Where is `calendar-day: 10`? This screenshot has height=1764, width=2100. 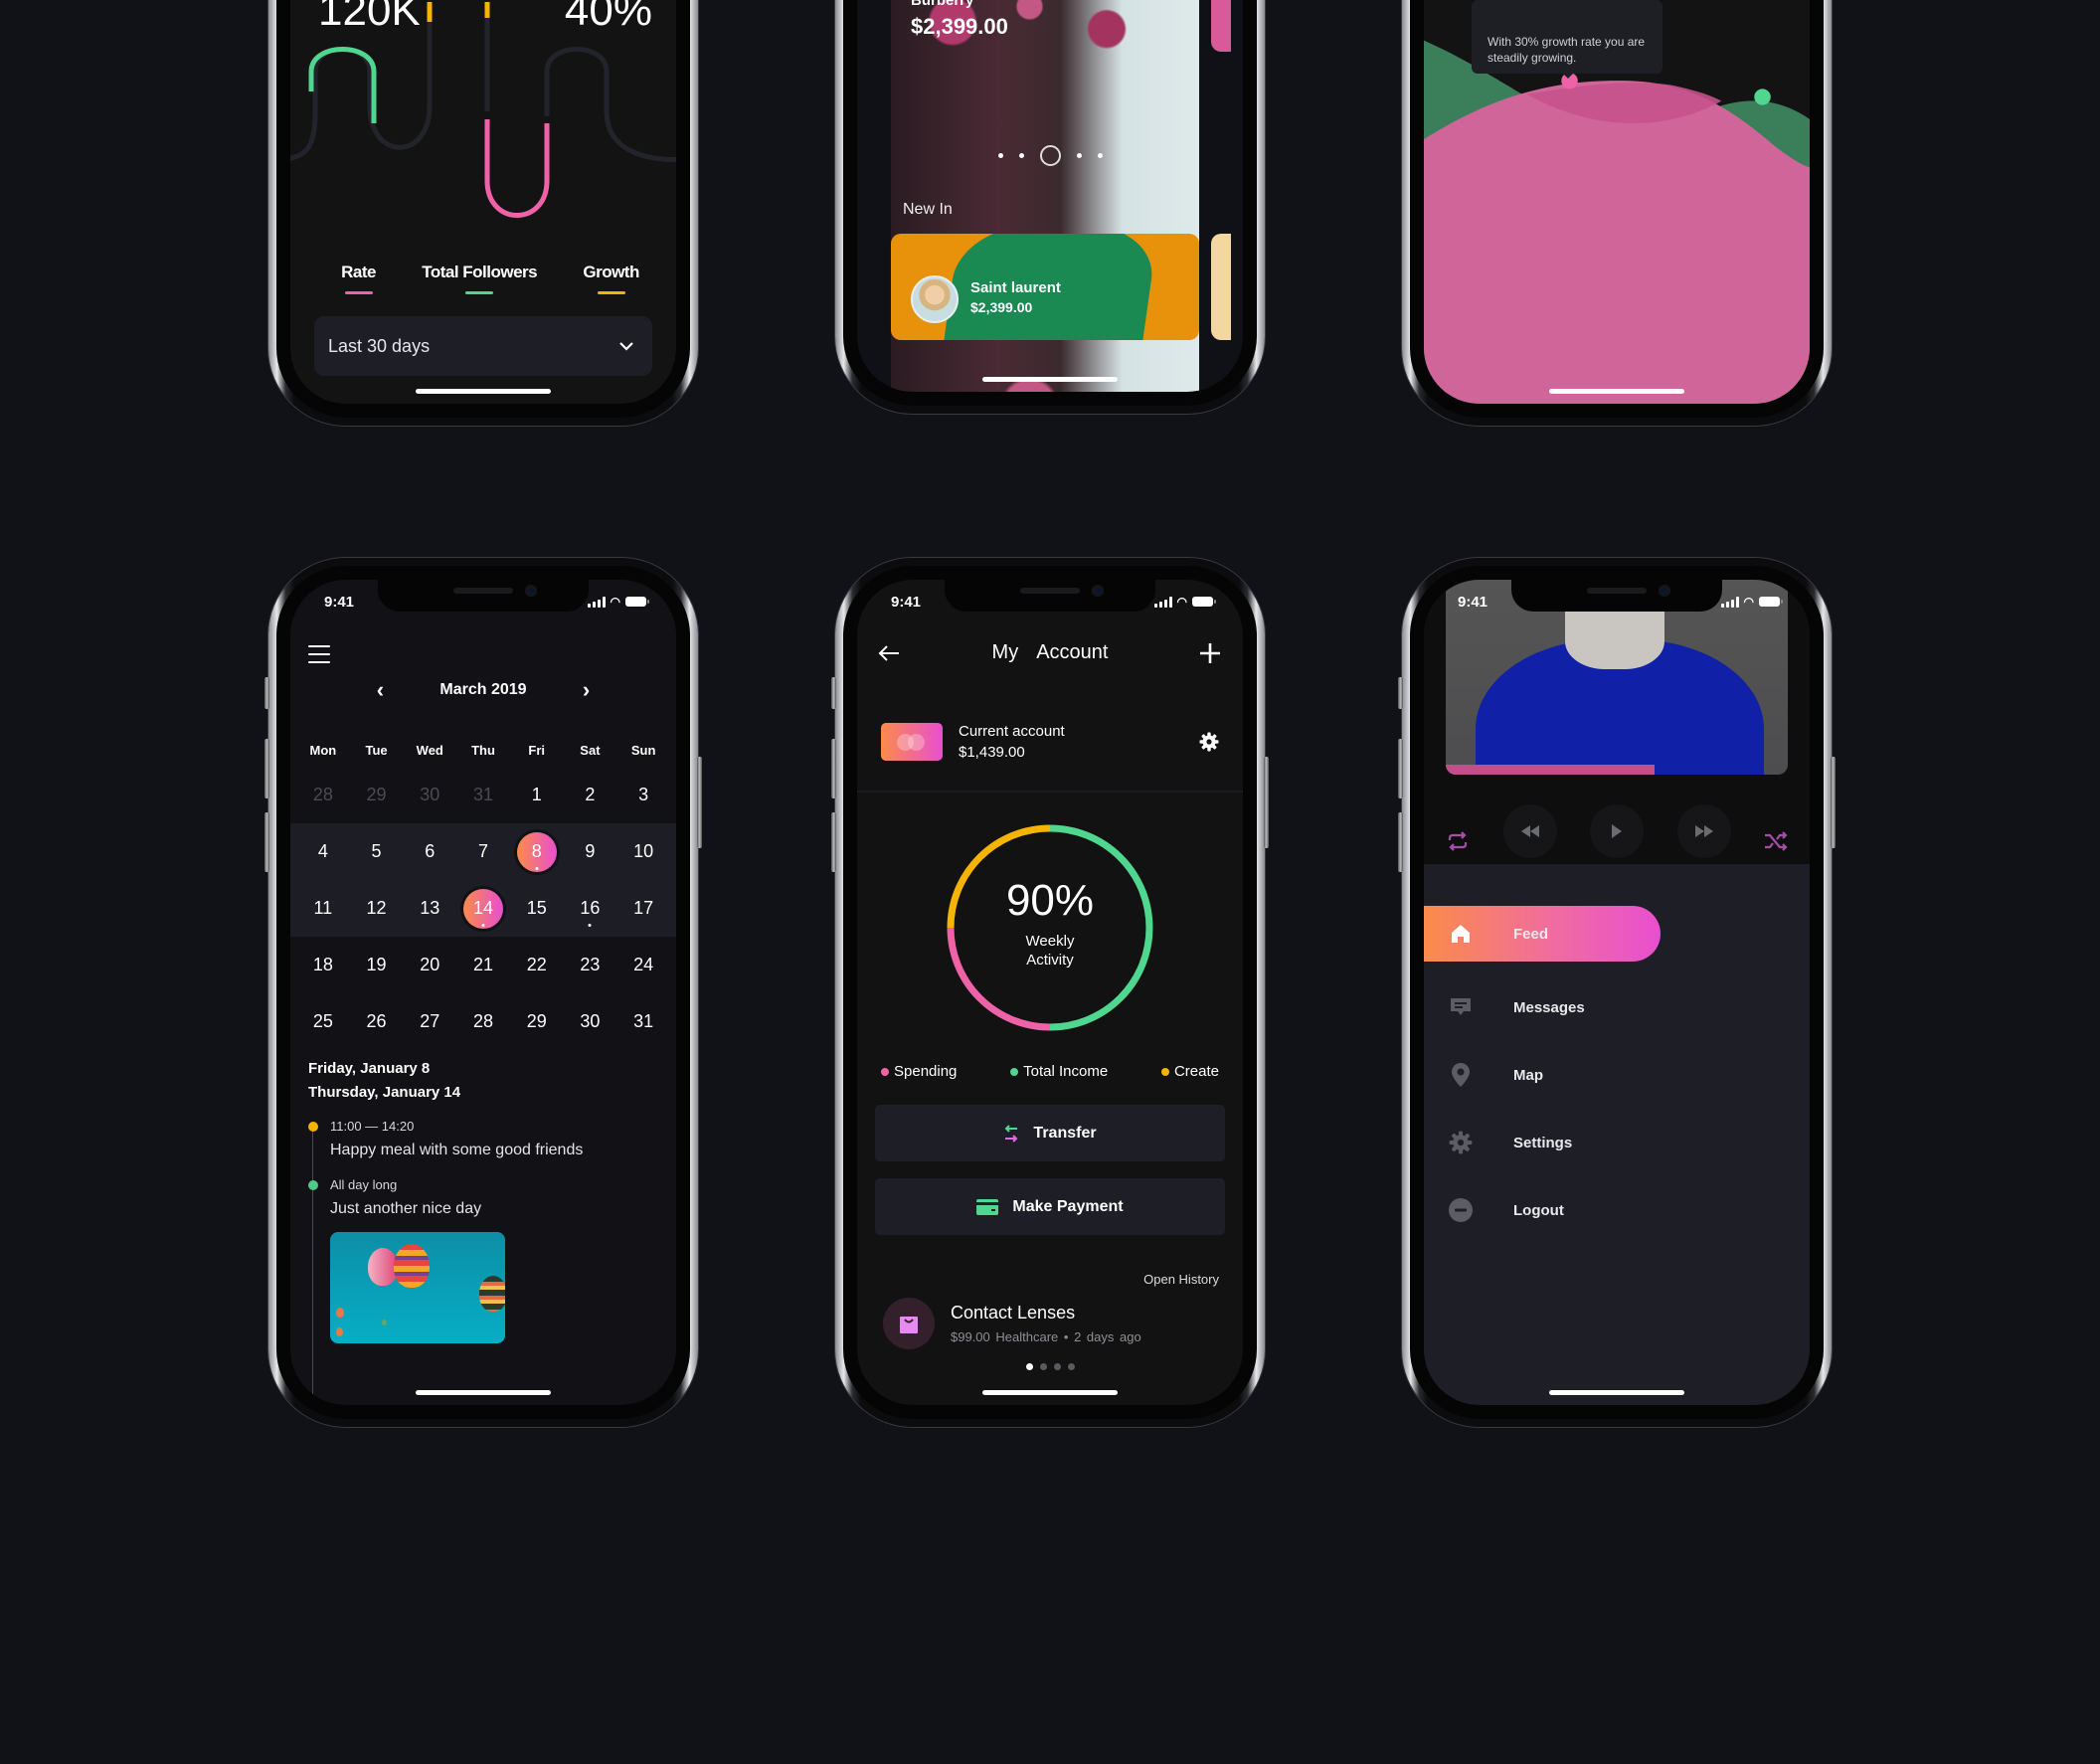 calendar-day: 10 is located at coordinates (643, 851).